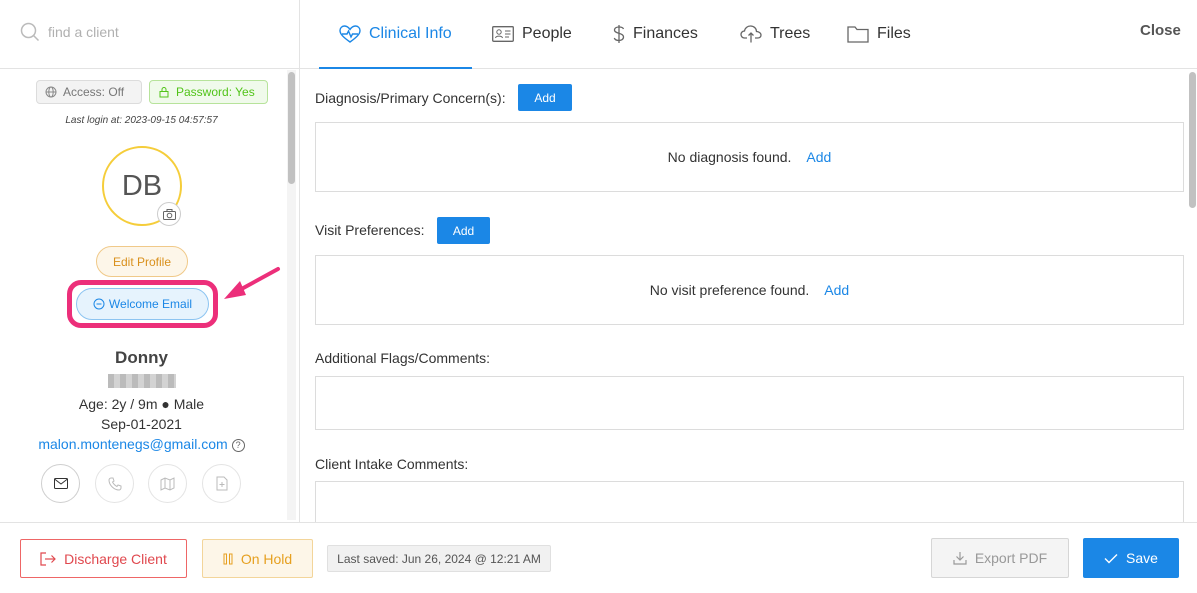 The height and width of the screenshot is (593, 1197). What do you see at coordinates (836, 290) in the screenshot?
I see `add-visit-preference-link: Add` at bounding box center [836, 290].